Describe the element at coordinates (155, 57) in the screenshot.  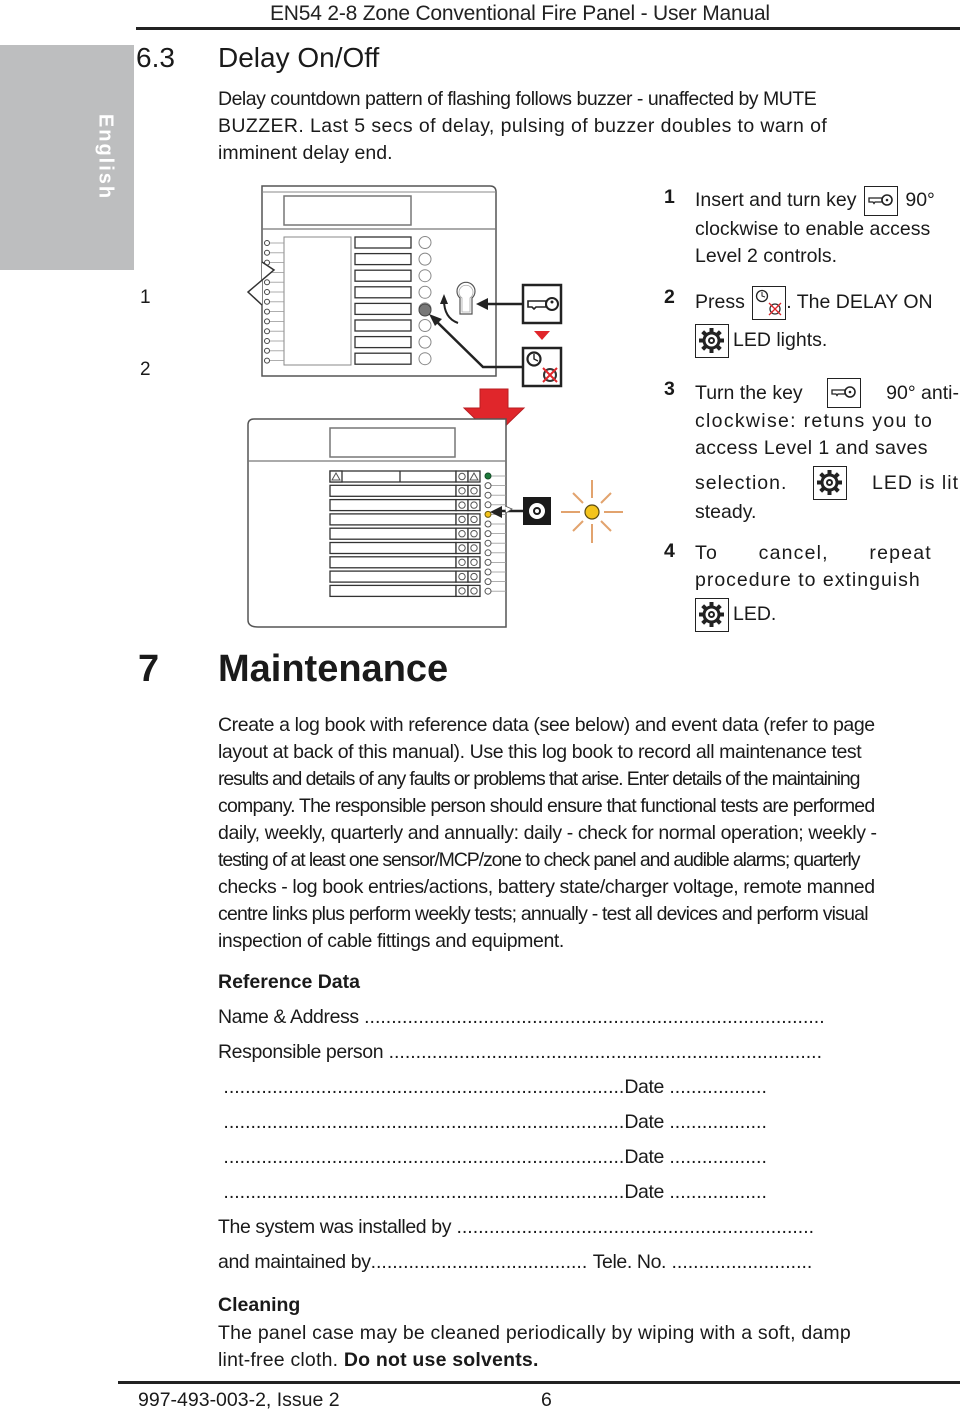
I see `section-number: 6.3` at that location.